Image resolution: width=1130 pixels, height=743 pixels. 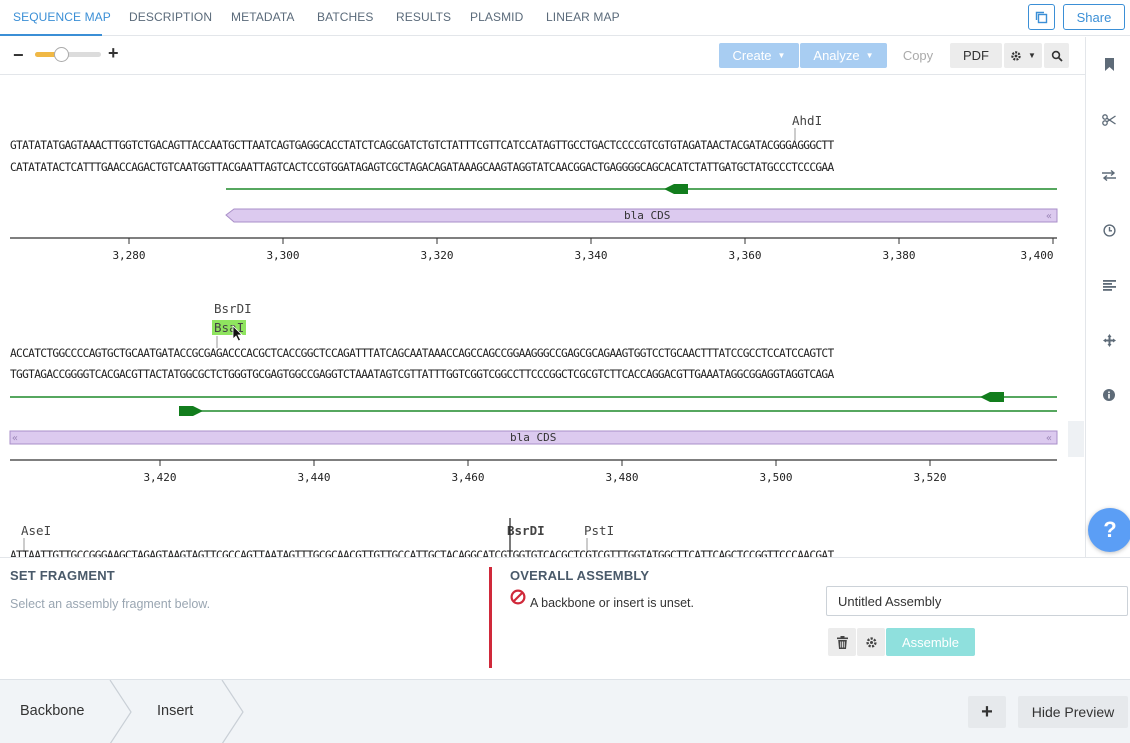 What do you see at coordinates (129, 255) in the screenshot?
I see `ruler-tick-label: 3,280` at bounding box center [129, 255].